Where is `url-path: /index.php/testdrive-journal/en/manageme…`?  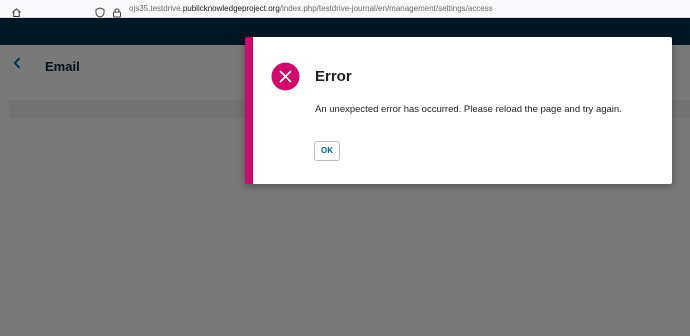
url-path: /index.php/testdrive-journal/en/manageme… is located at coordinates (386, 8).